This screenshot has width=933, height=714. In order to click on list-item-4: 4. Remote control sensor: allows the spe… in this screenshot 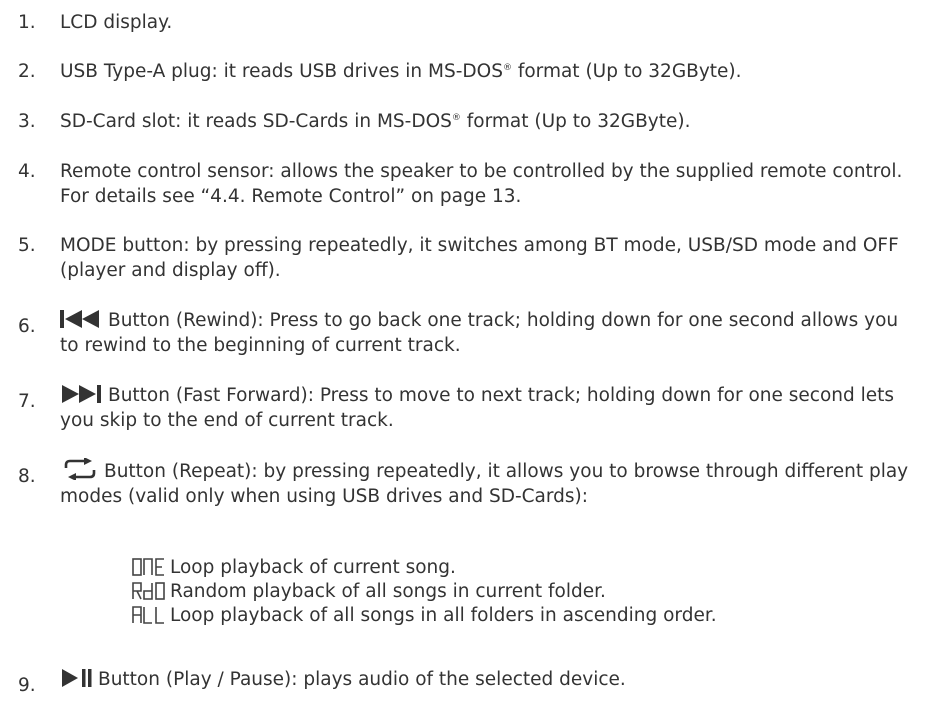, I will do `click(468, 184)`.